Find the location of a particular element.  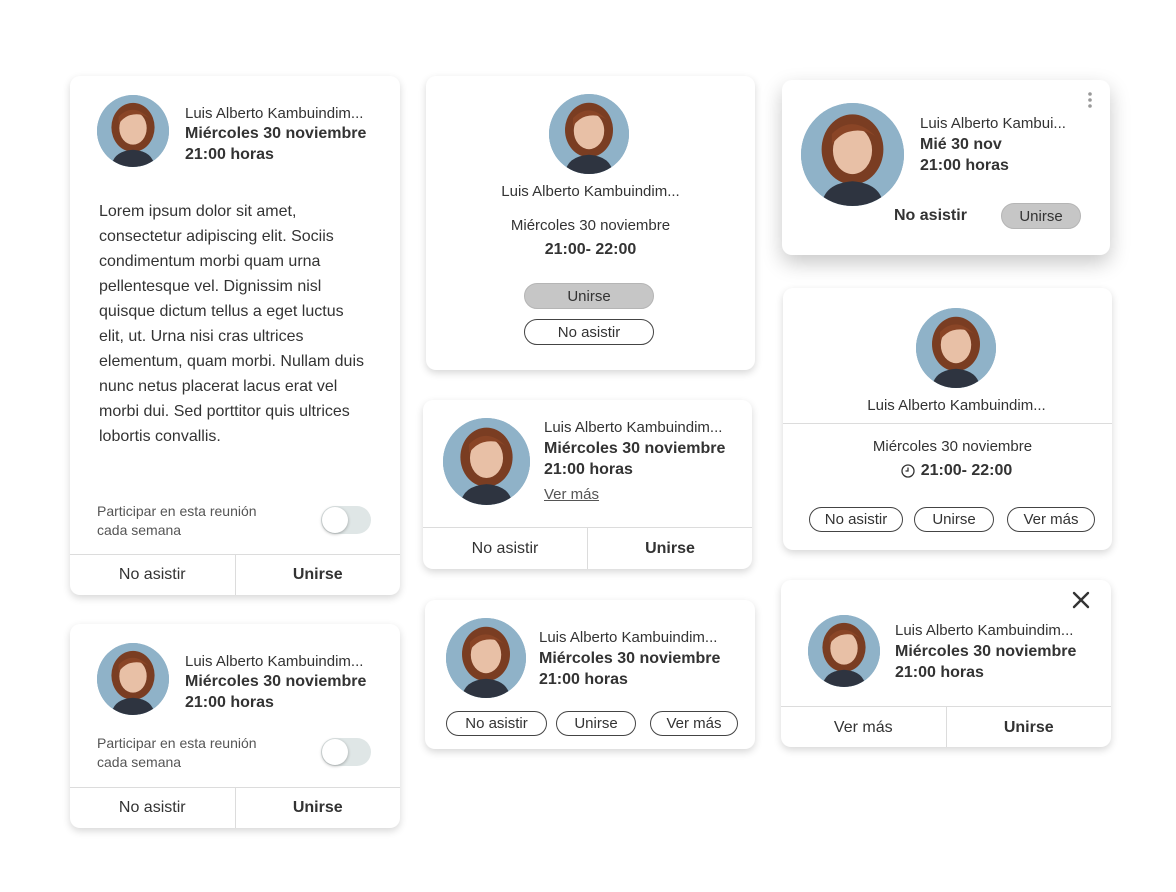

divider is located at coordinates (947, 423).